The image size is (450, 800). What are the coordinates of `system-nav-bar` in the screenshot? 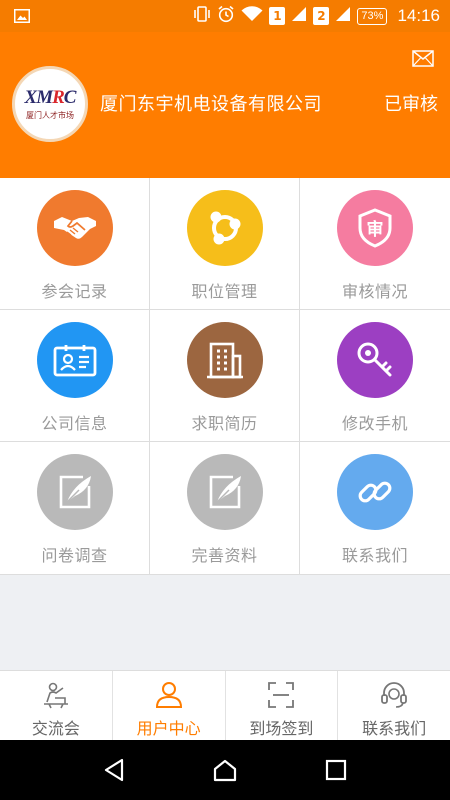 It's located at (225, 770).